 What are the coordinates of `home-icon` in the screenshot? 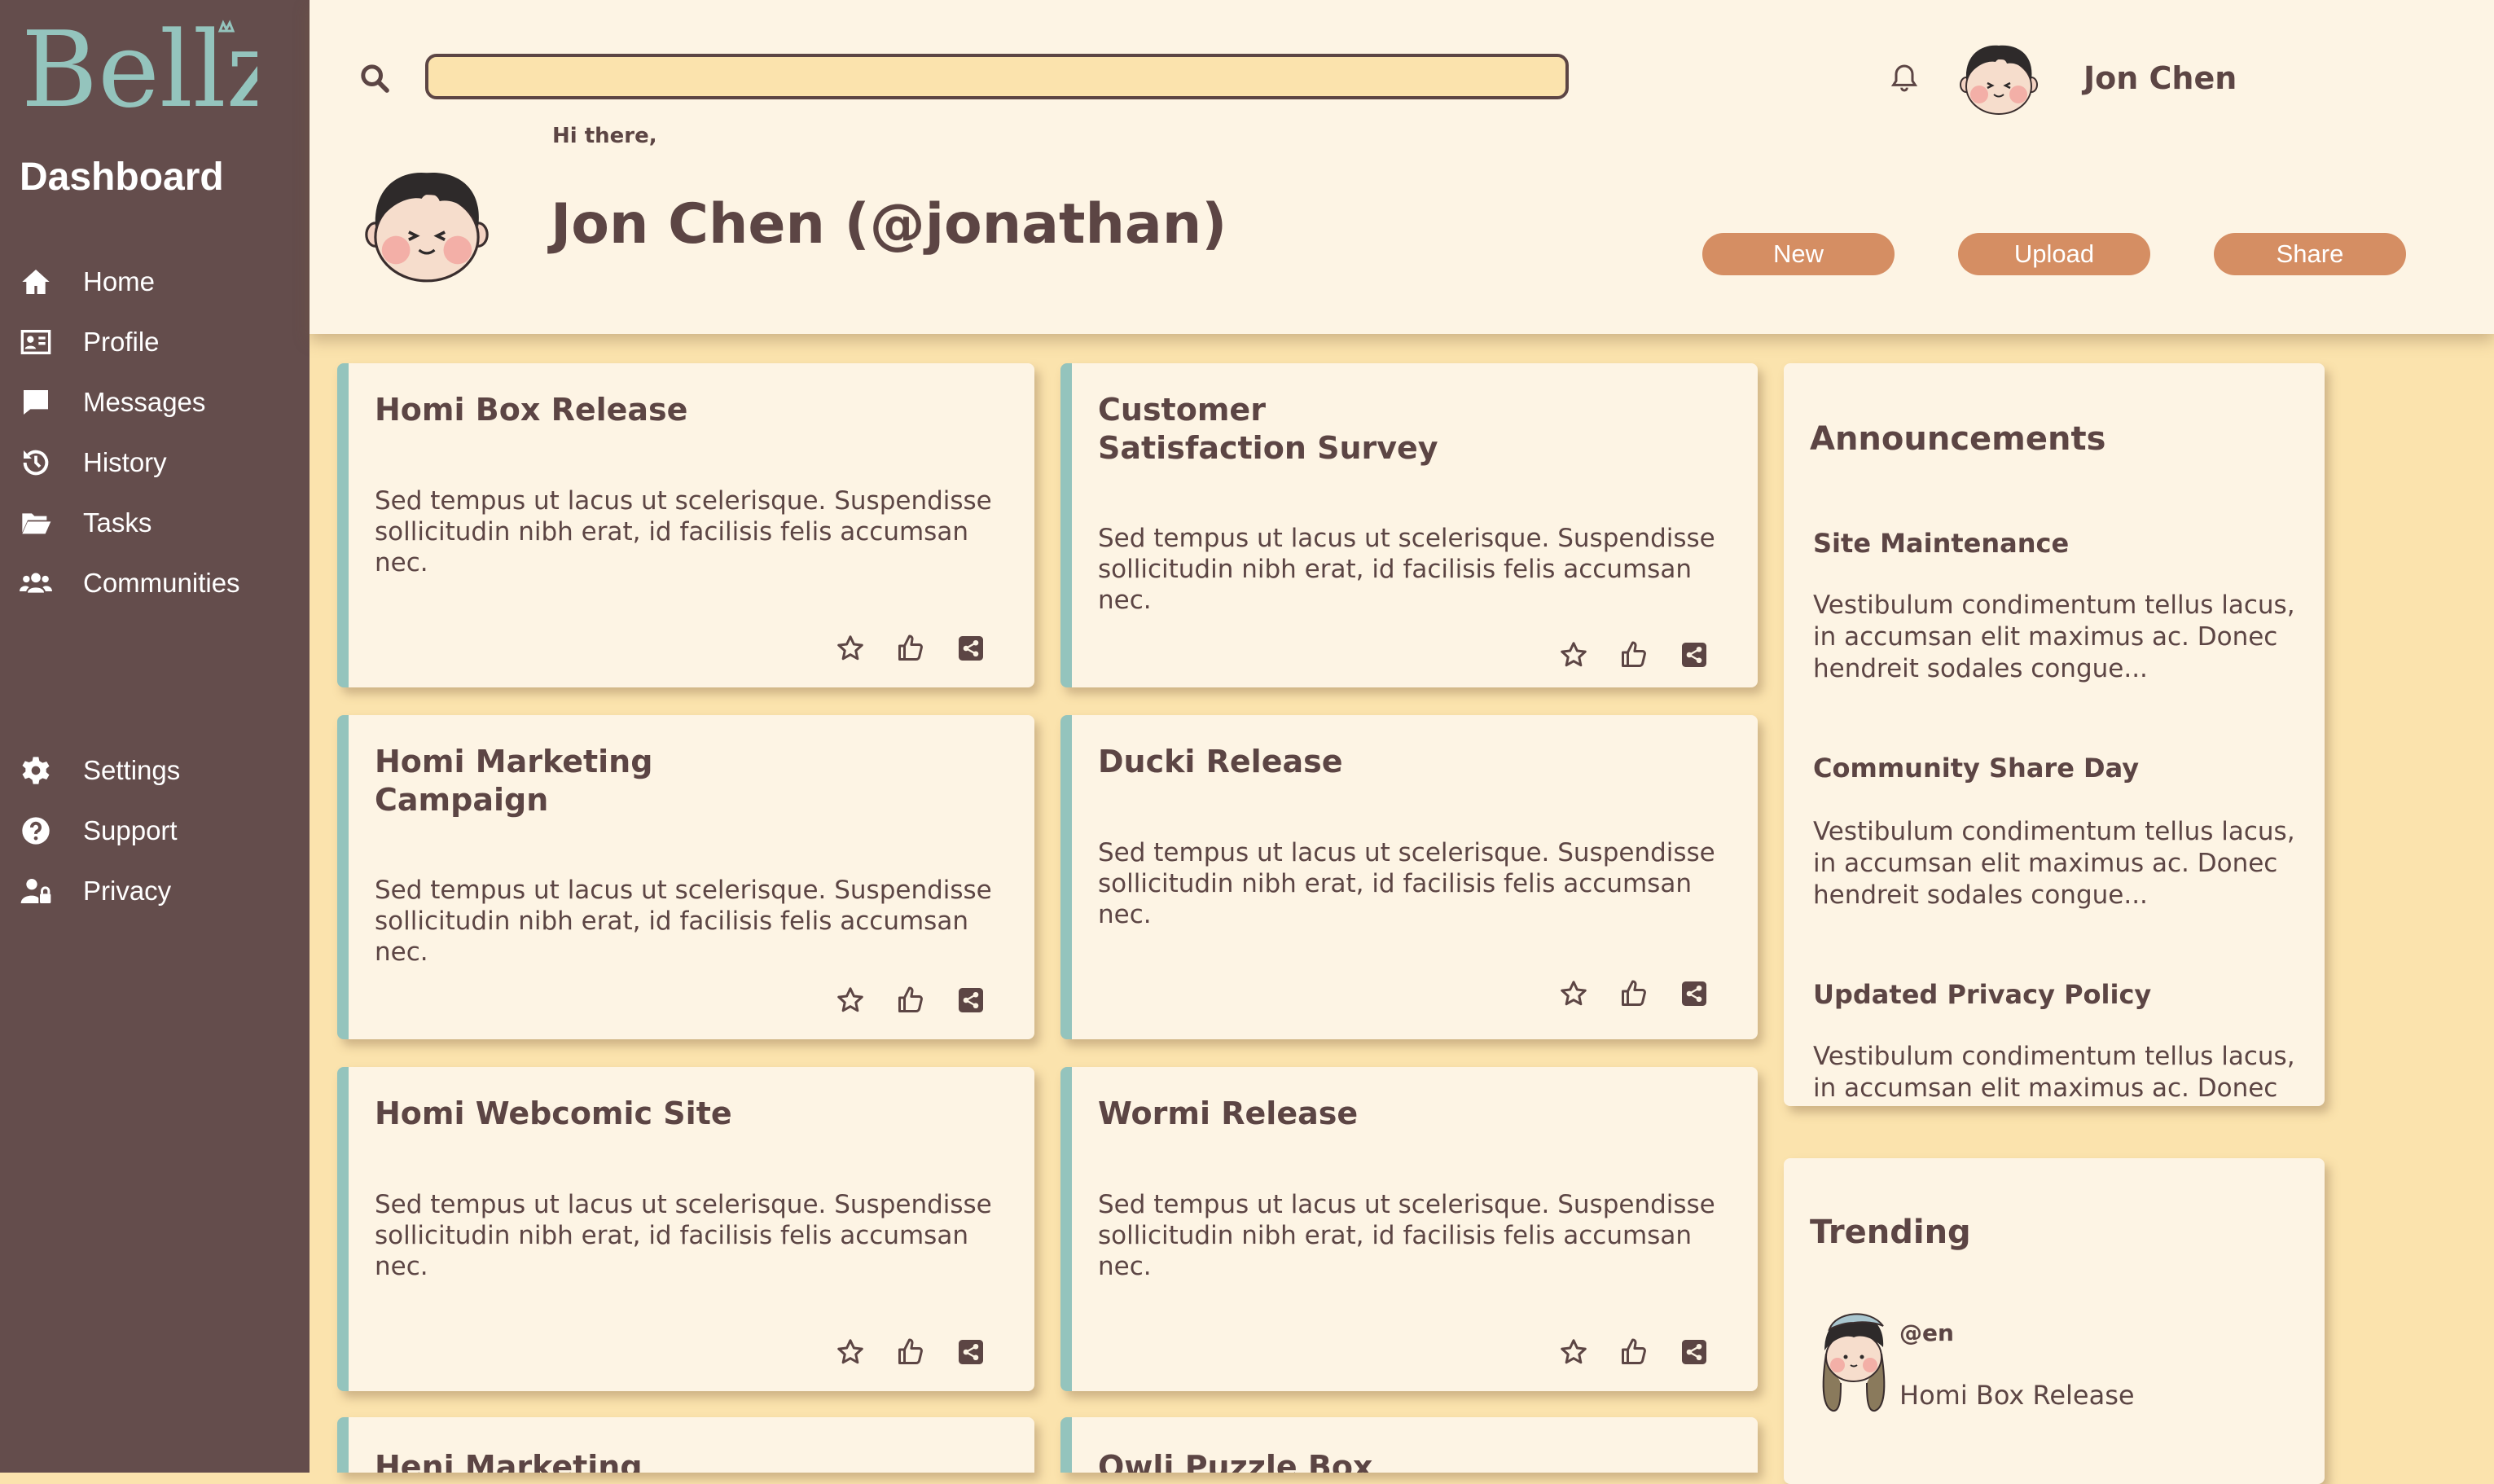 It's located at (36, 282).